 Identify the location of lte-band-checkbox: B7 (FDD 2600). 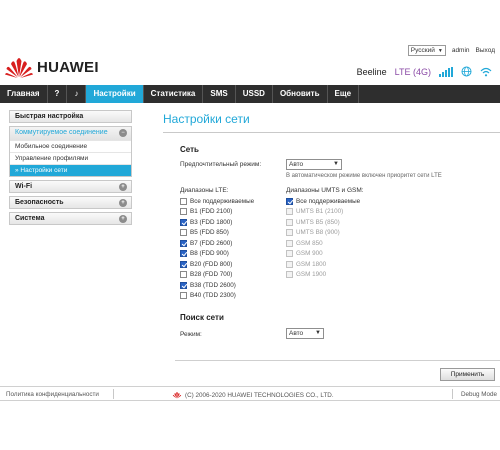
(206, 243).